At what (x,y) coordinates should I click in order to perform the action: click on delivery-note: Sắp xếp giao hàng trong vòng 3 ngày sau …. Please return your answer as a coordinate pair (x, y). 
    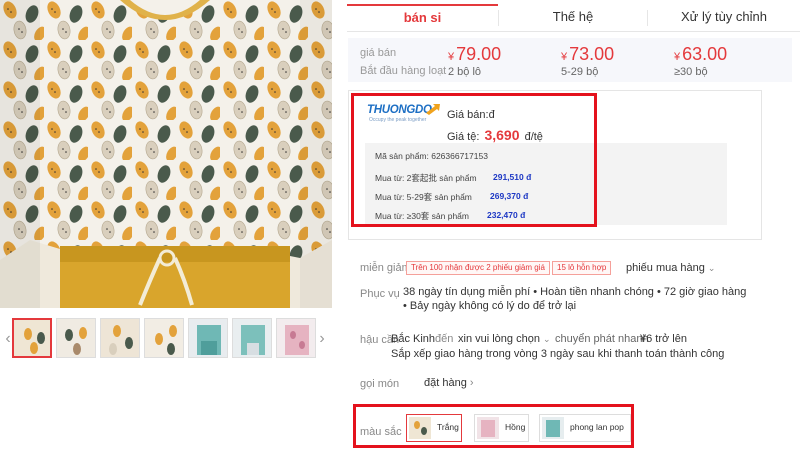
    Looking at the image, I should click on (558, 354).